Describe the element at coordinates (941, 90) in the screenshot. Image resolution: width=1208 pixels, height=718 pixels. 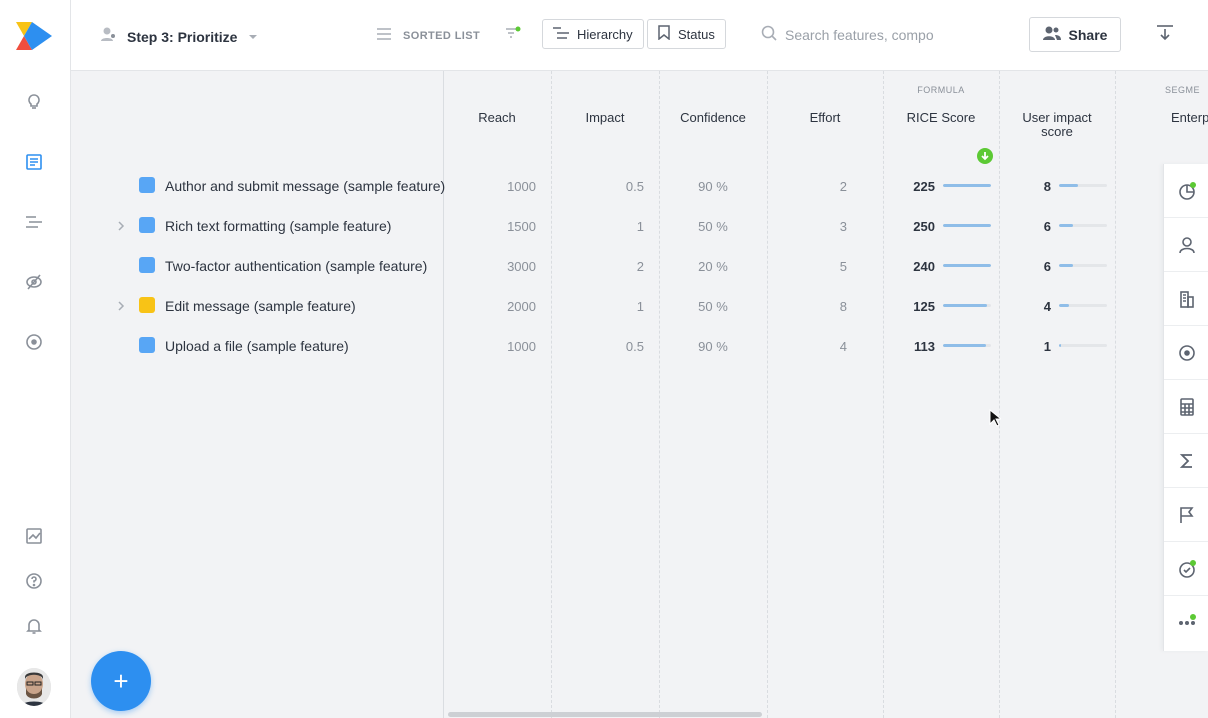
I see `group-label-formula: FORMULA` at that location.